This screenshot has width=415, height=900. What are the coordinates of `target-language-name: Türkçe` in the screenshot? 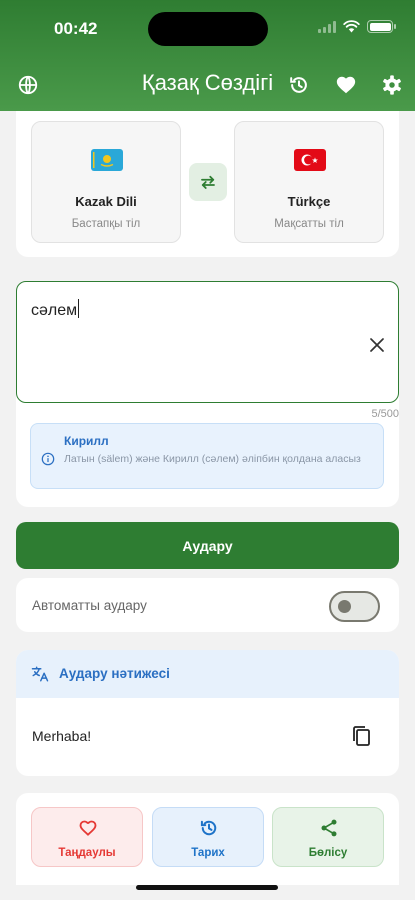 It's located at (309, 201).